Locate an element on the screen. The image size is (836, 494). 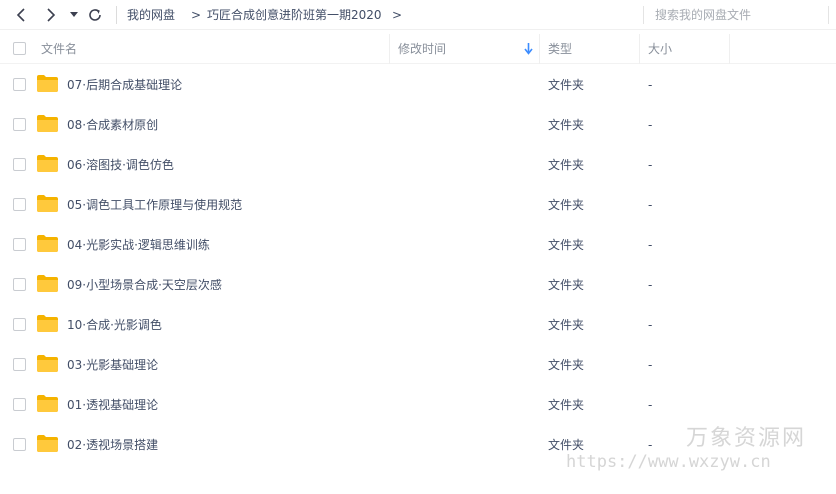
chevron-left-icon is located at coordinates (20, 15).